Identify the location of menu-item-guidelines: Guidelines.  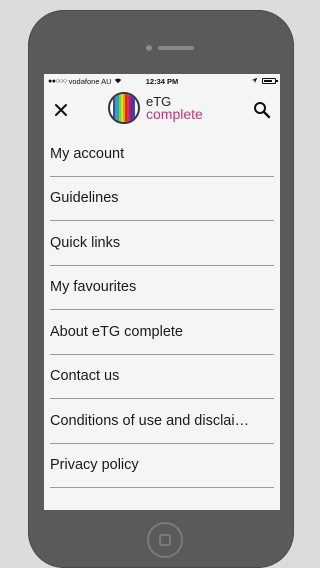
(162, 199).